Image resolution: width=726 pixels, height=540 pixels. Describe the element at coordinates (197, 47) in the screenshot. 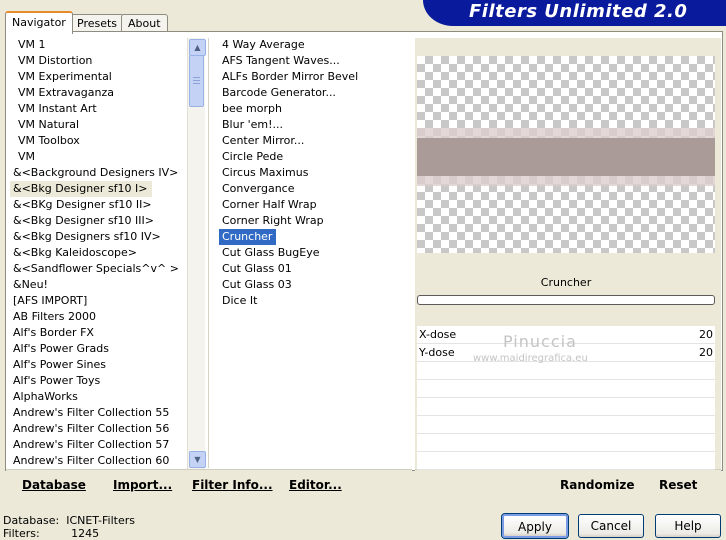

I see `scroll-up-icon: ▲` at that location.